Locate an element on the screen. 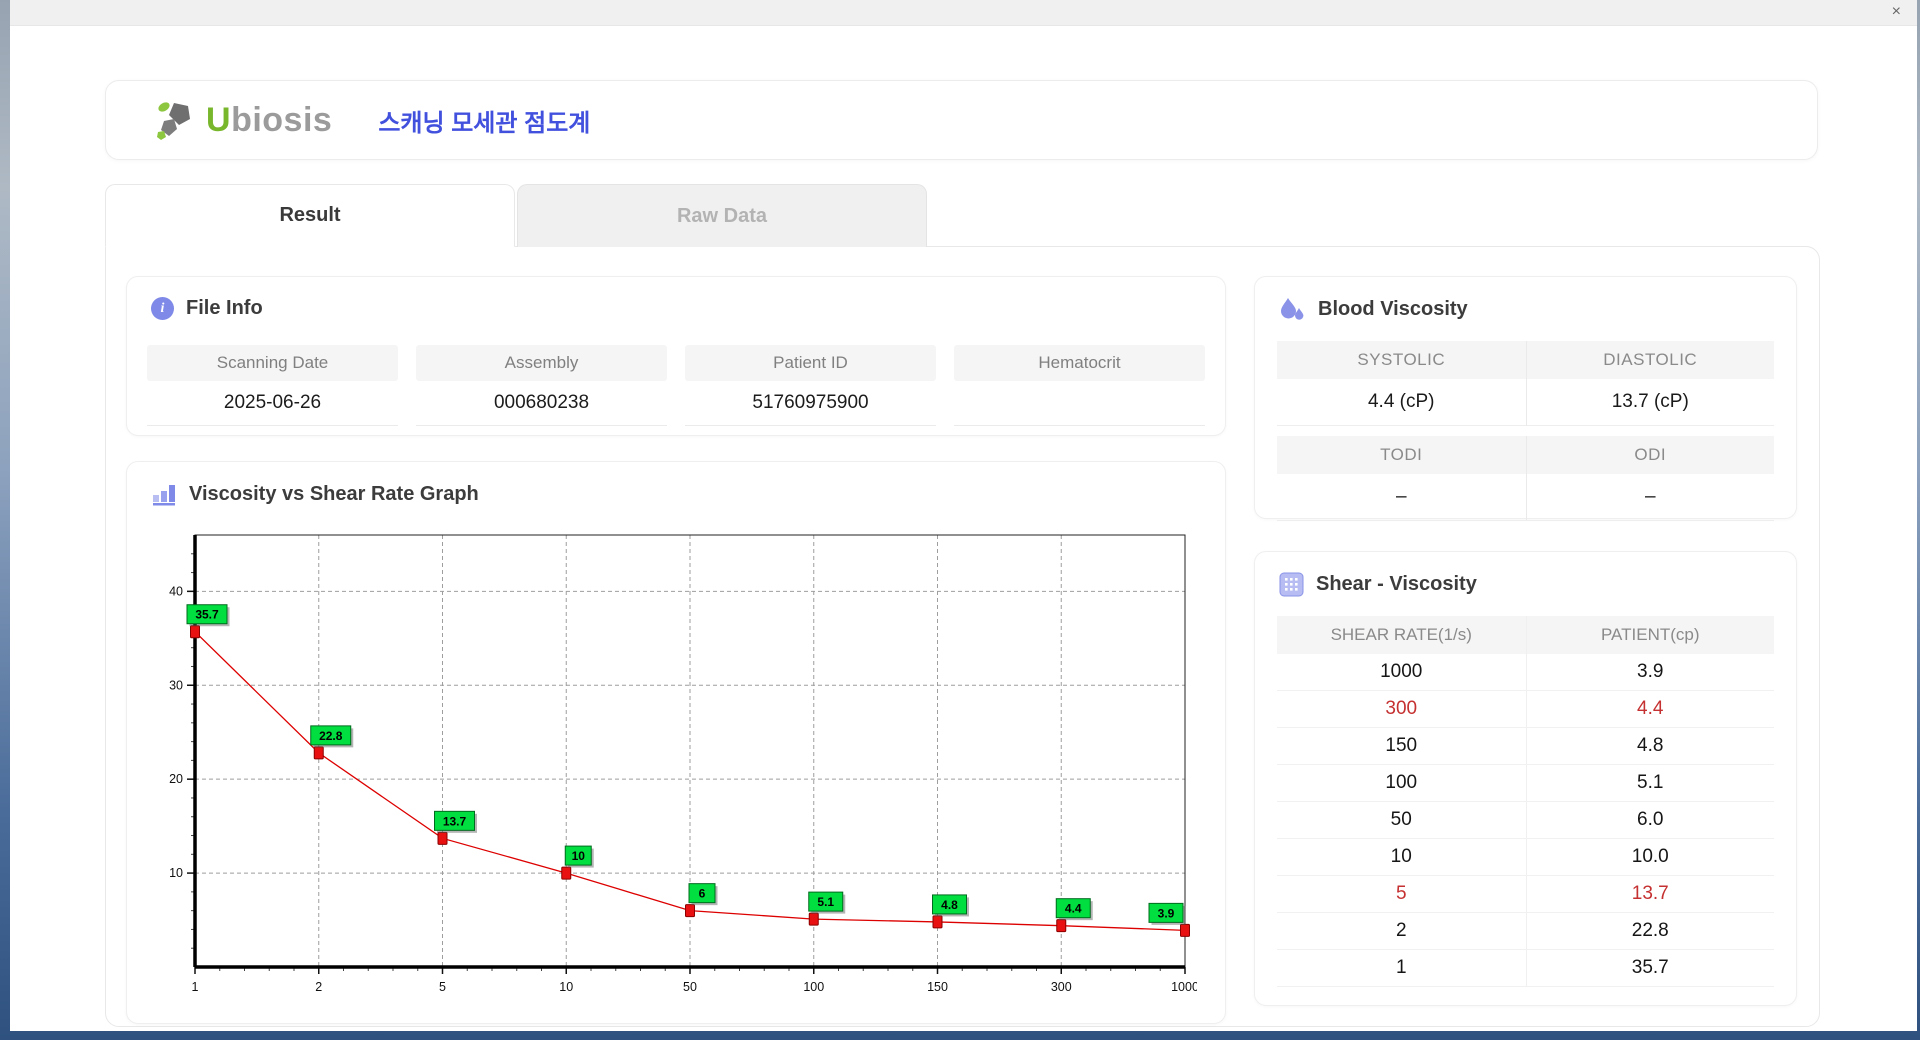 This screenshot has height=1040, width=1920. field-label: Patient ID is located at coordinates (810, 363).